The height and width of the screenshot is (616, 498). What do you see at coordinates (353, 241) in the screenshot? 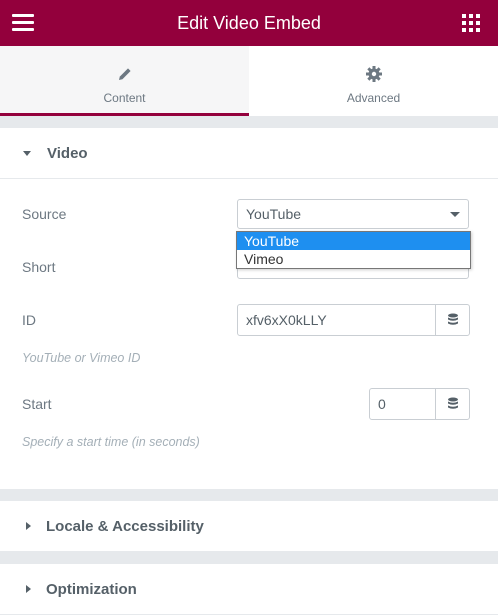
I see `source-option-youtube: YouTube` at bounding box center [353, 241].